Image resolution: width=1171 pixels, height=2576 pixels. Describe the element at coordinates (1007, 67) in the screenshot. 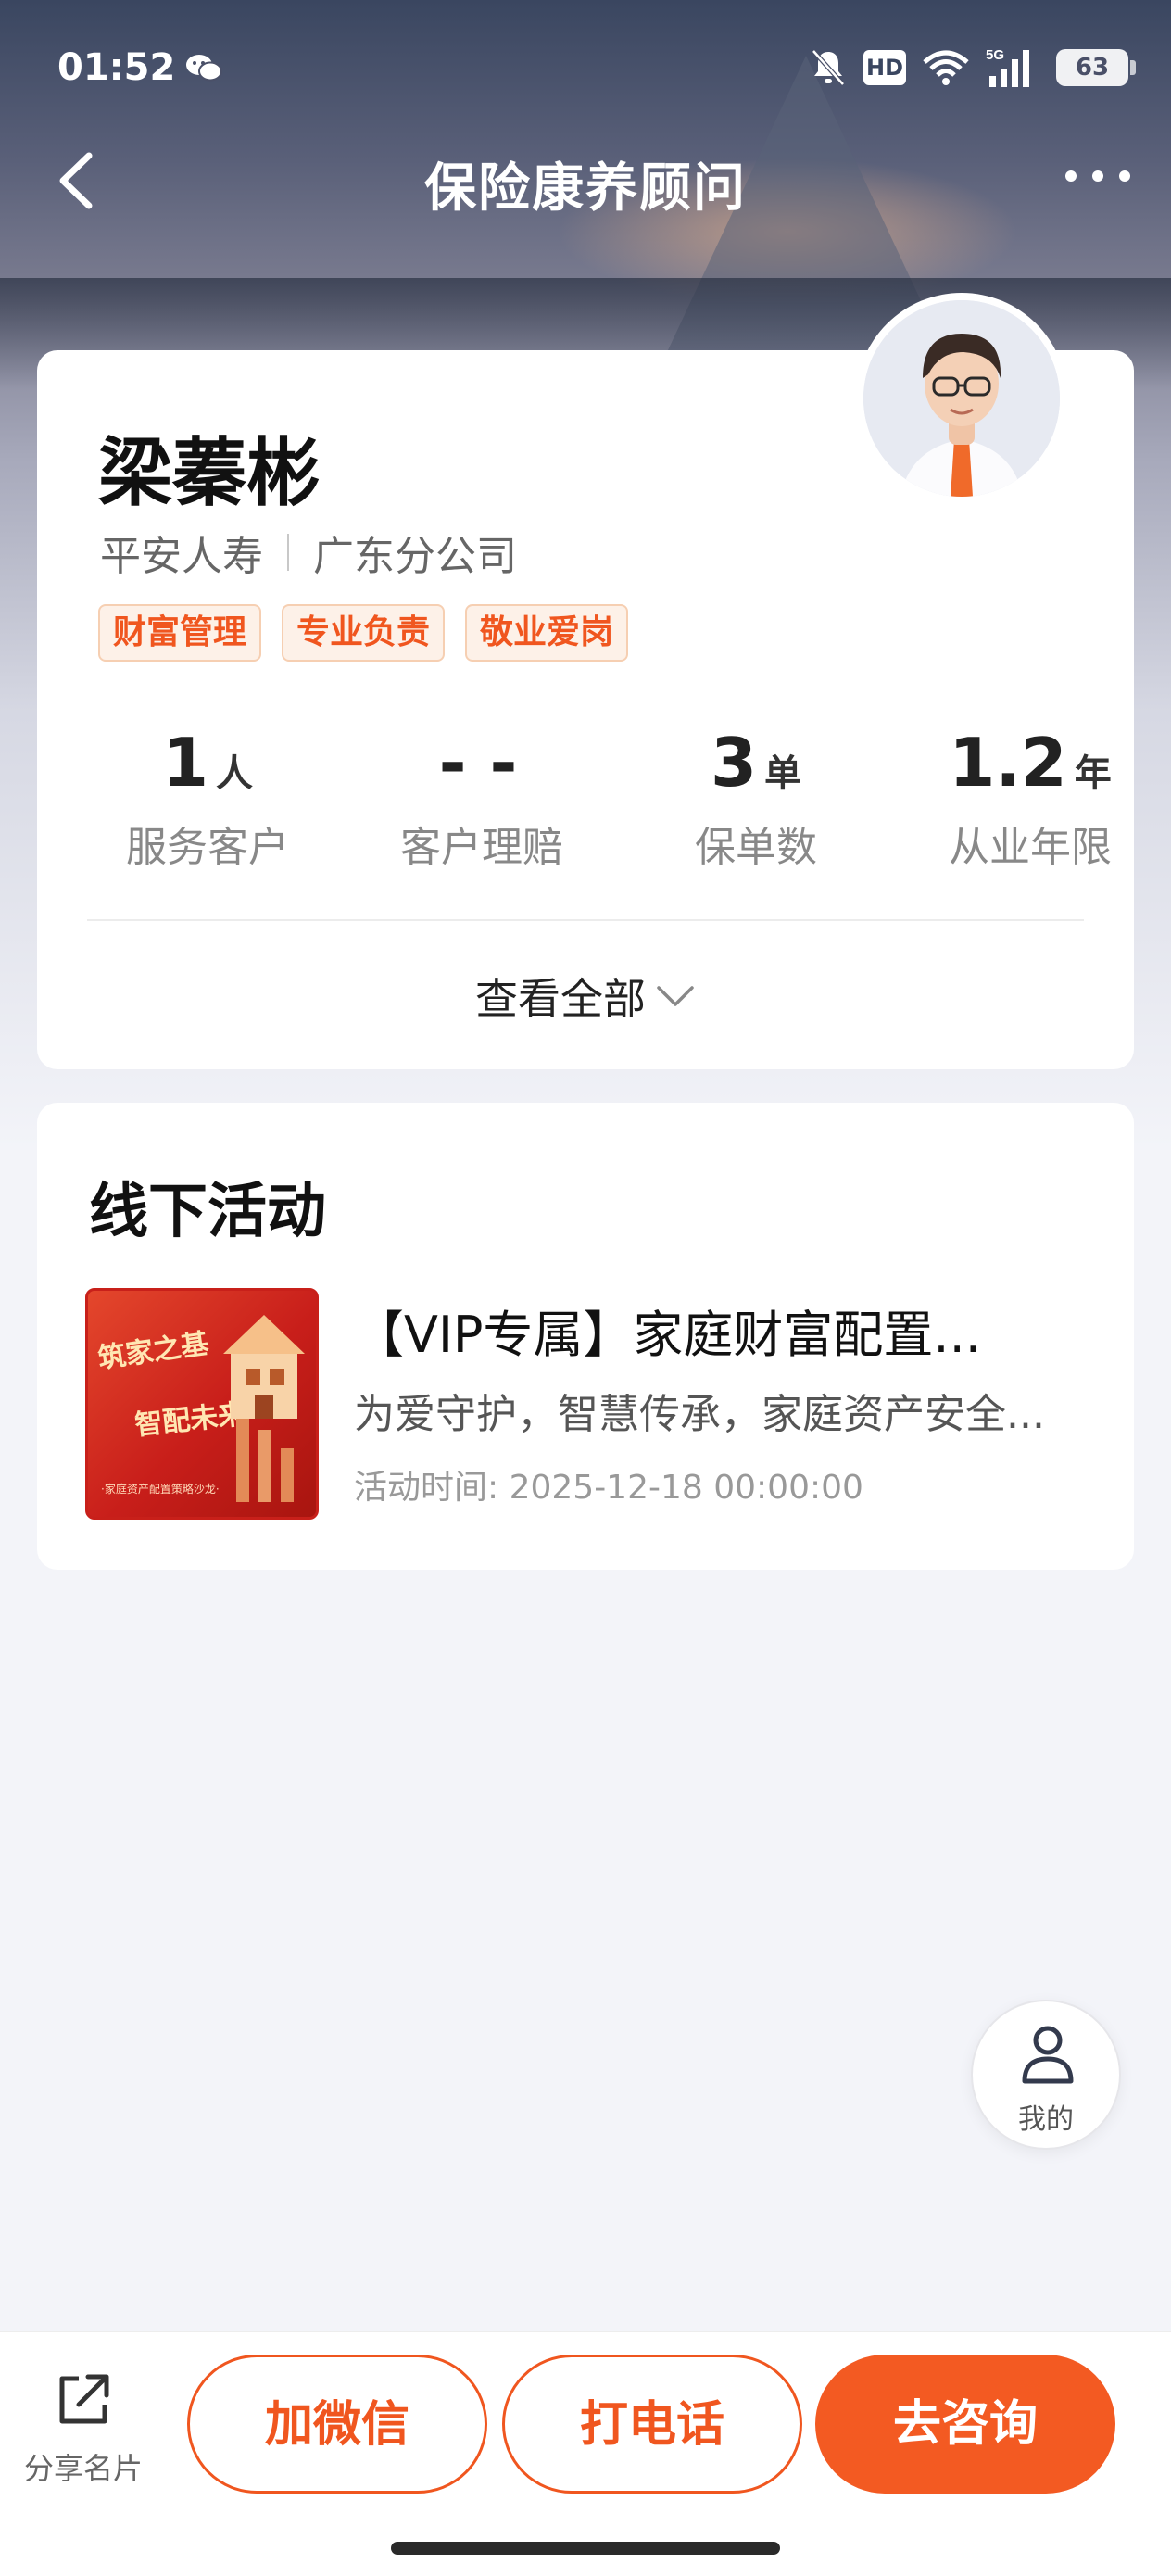

I see `signal-icon: 5G` at that location.